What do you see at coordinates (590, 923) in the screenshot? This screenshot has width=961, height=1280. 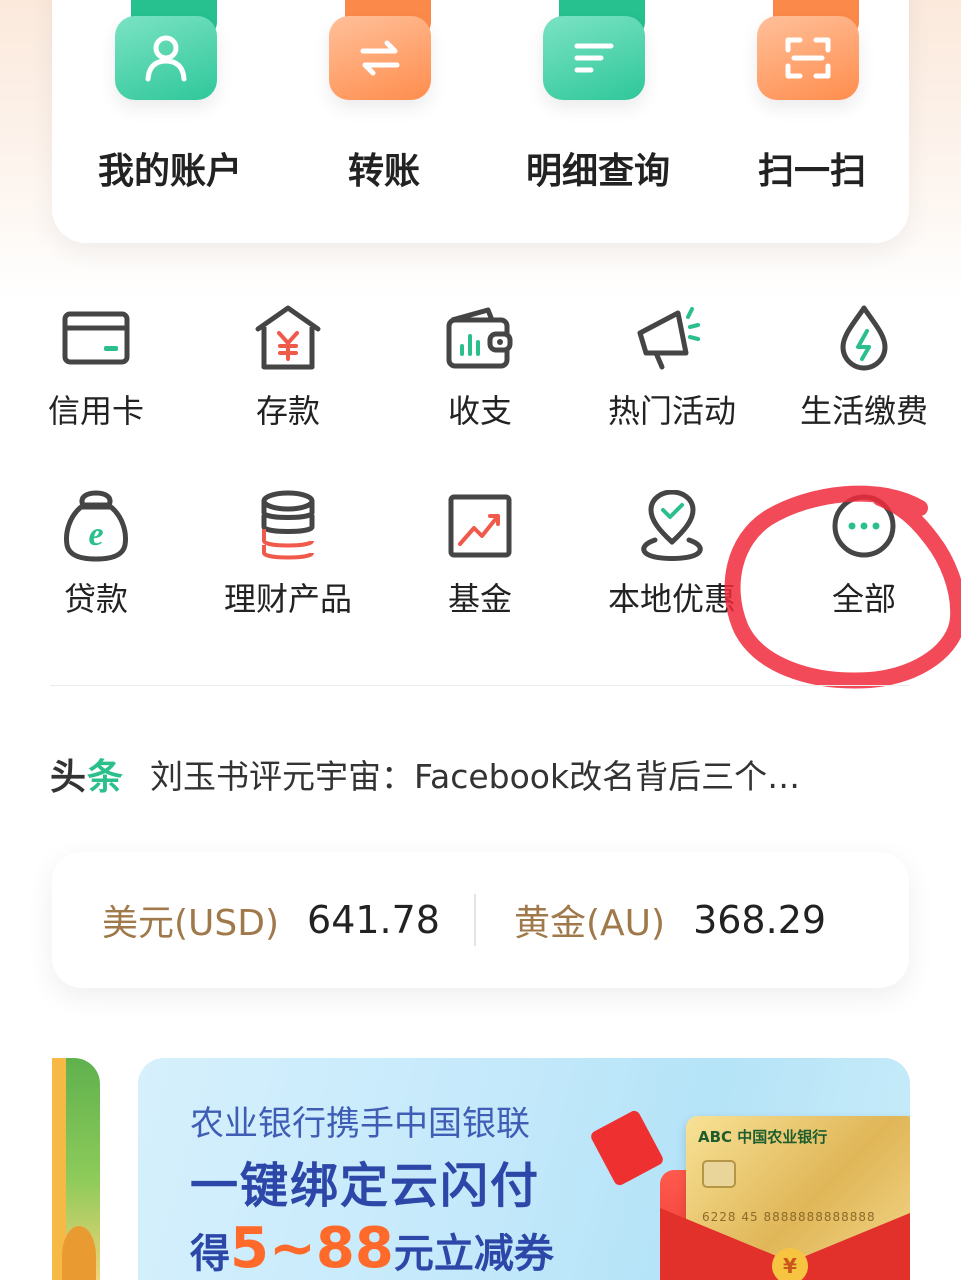 I see `rate-name: 黄金(AU)` at bounding box center [590, 923].